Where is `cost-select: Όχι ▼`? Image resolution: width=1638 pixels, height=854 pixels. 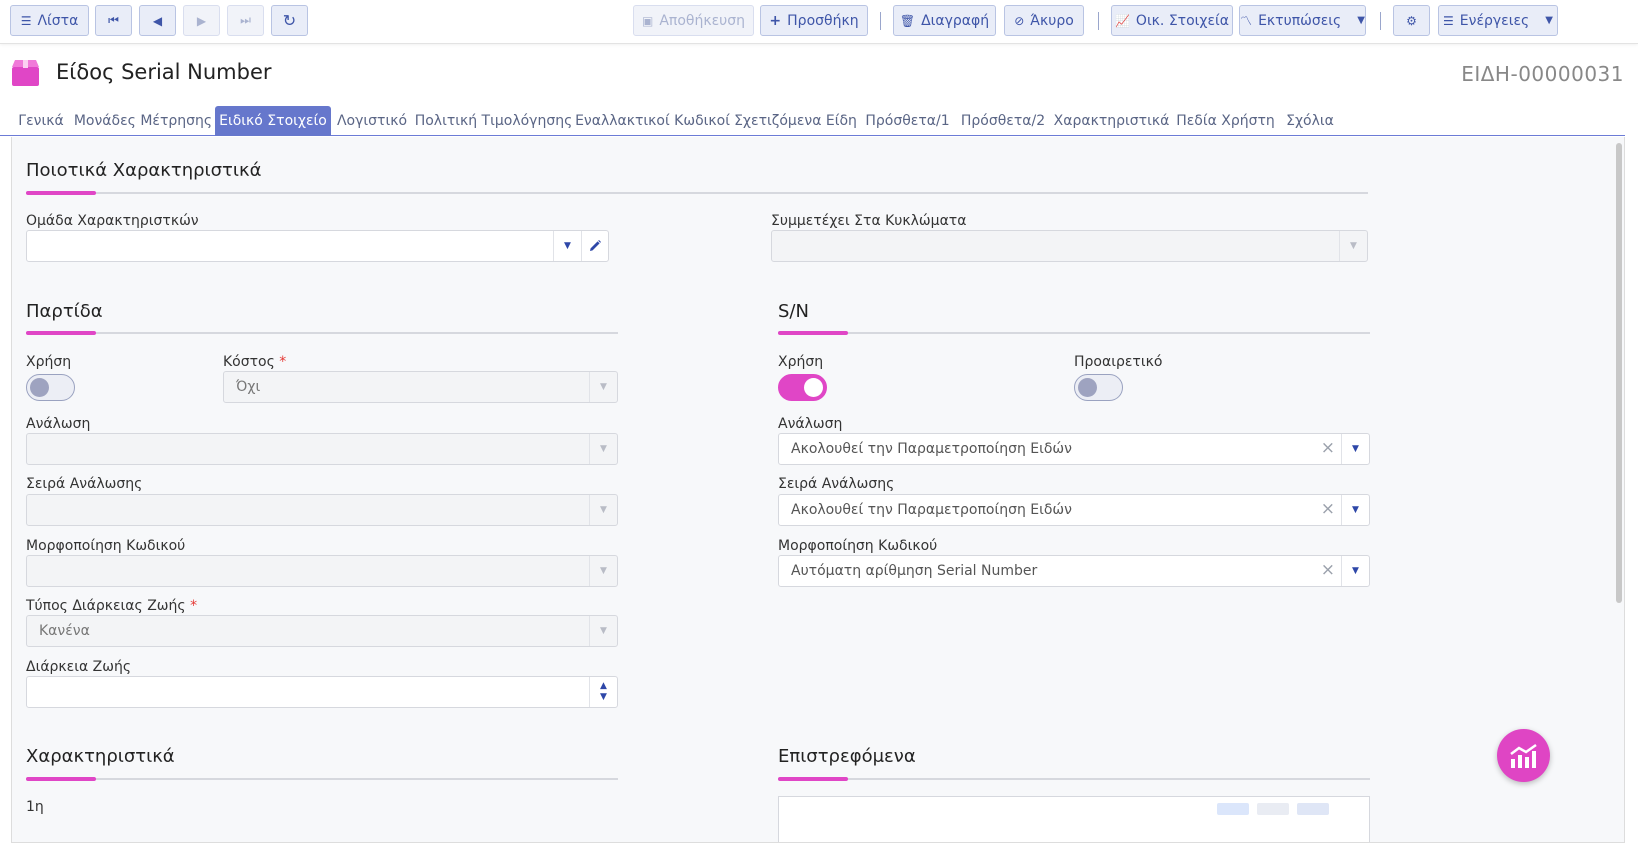 cost-select: Όχι ▼ is located at coordinates (420, 387).